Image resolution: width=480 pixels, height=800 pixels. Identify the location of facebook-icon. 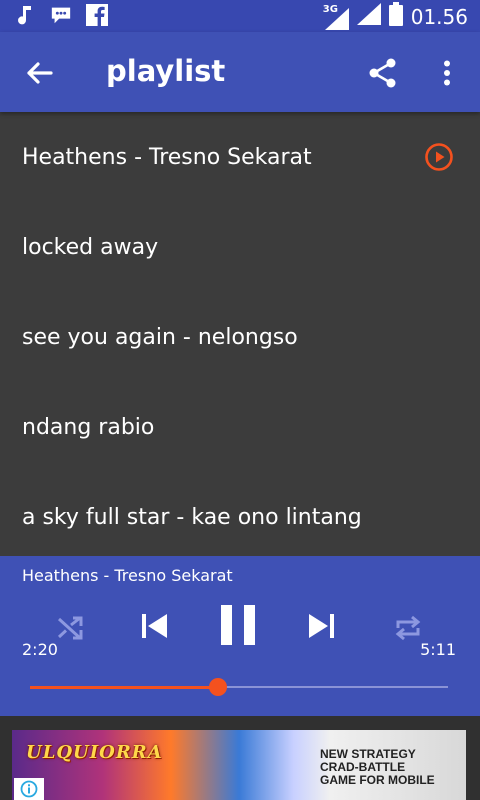
(97, 15).